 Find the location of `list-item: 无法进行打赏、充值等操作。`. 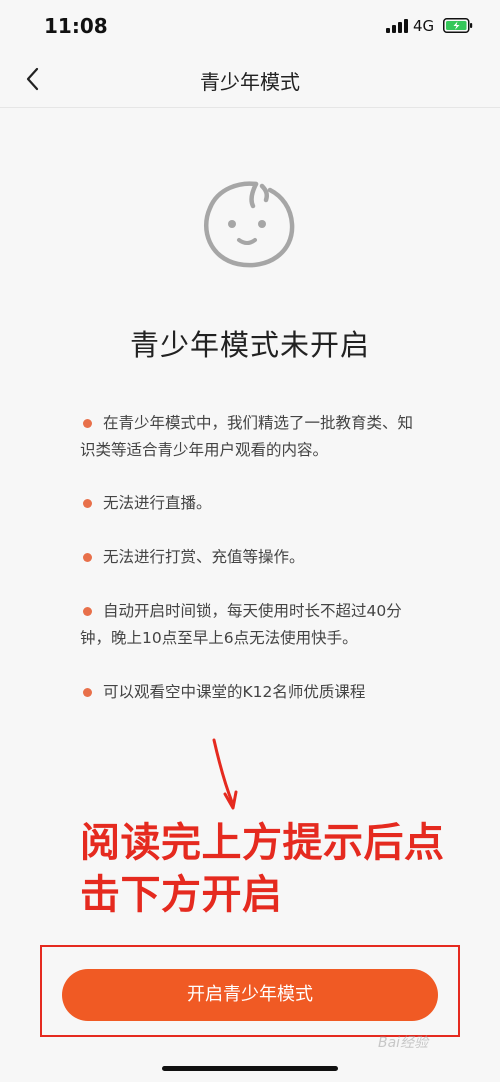

list-item: 无法进行打赏、充值等操作。 is located at coordinates (192, 557).